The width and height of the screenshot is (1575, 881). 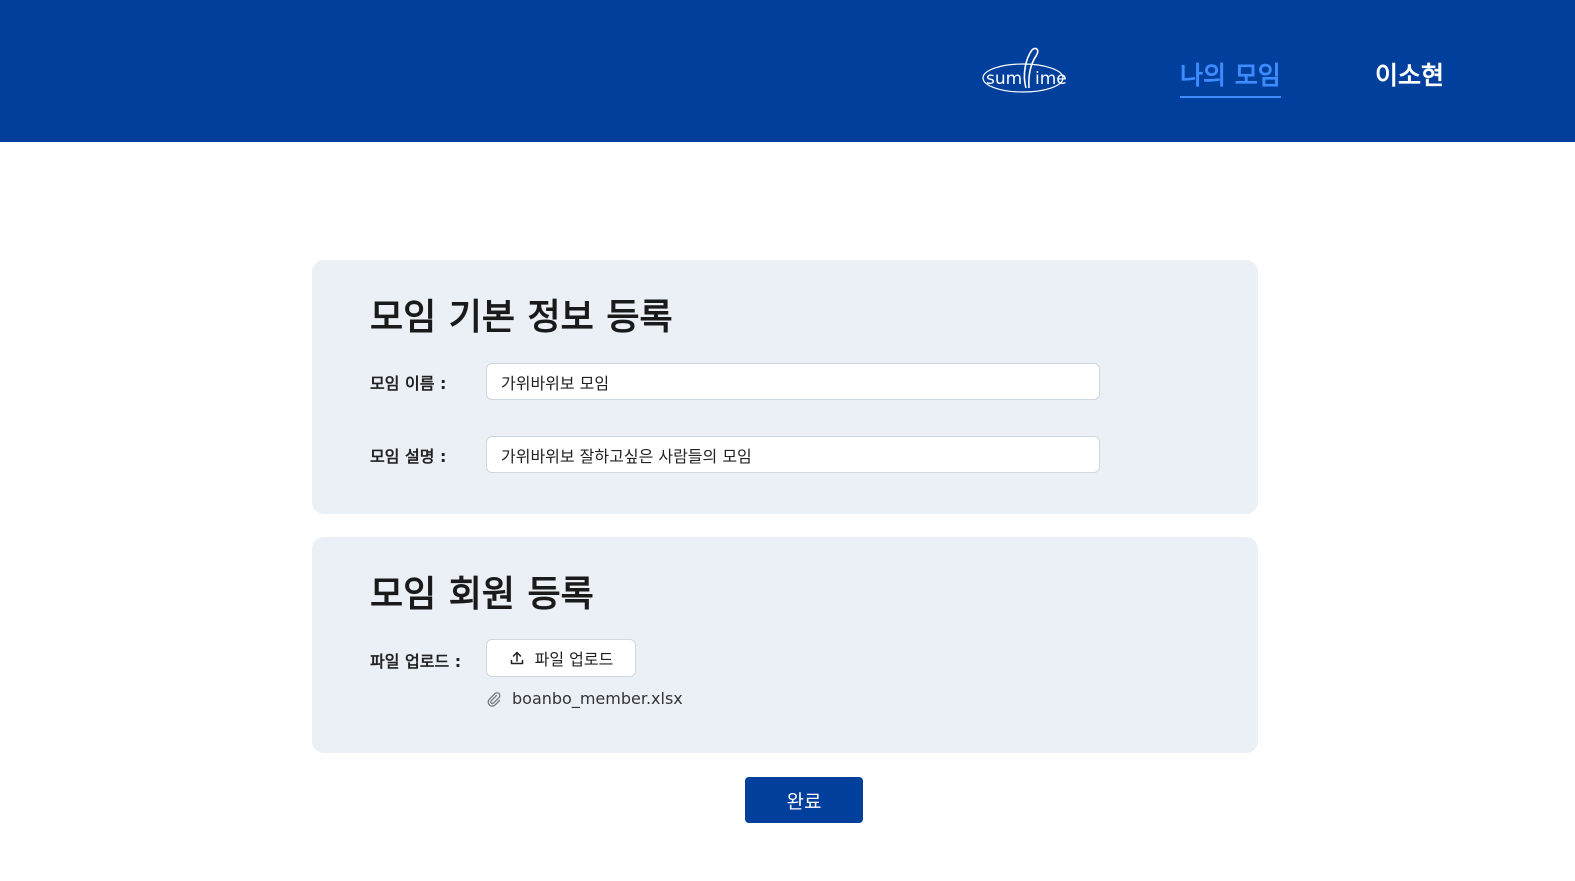 What do you see at coordinates (793, 454) in the screenshot?
I see `group-description-input` at bounding box center [793, 454].